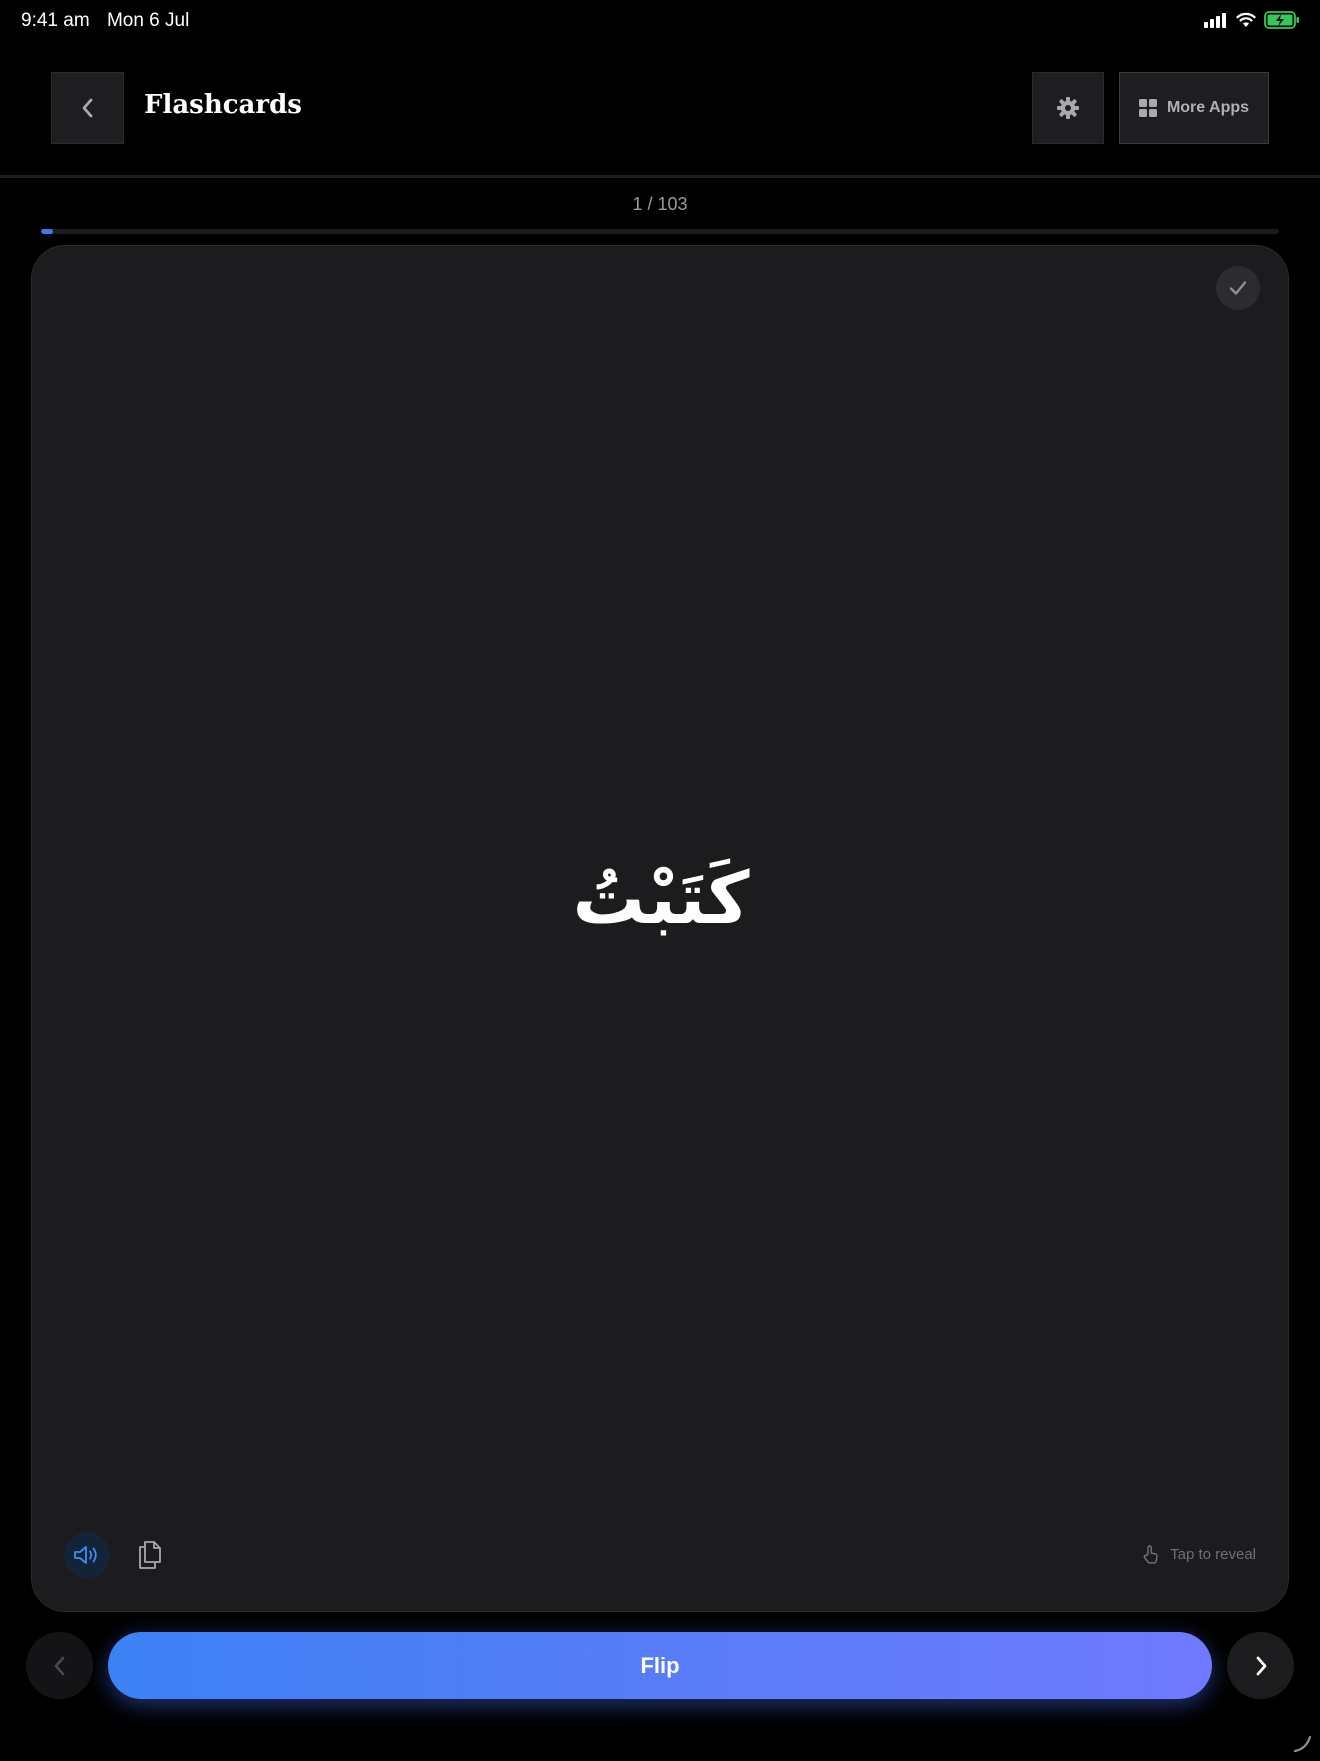 This screenshot has width=1320, height=1761. Describe the element at coordinates (223, 105) in the screenshot. I see `page-title: Flashcards` at that location.